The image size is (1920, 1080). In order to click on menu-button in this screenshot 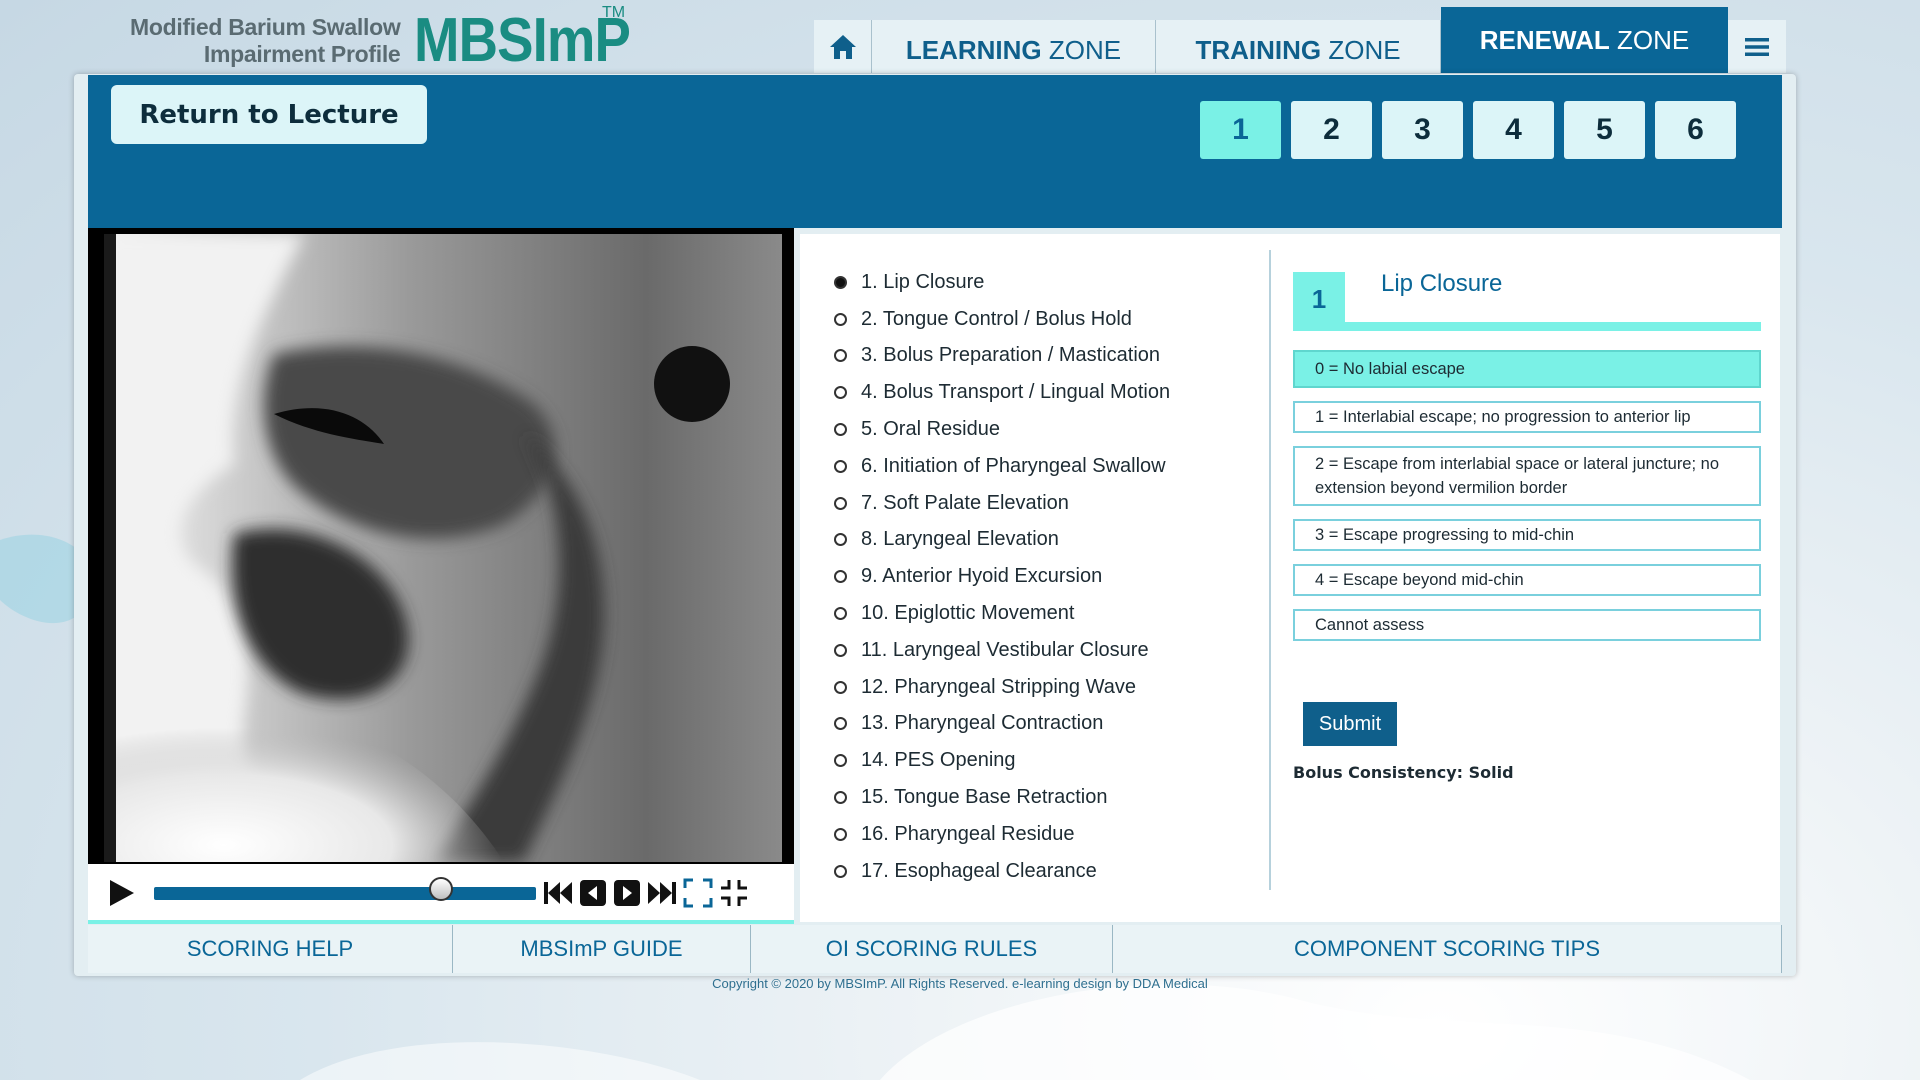, I will do `click(1757, 46)`.